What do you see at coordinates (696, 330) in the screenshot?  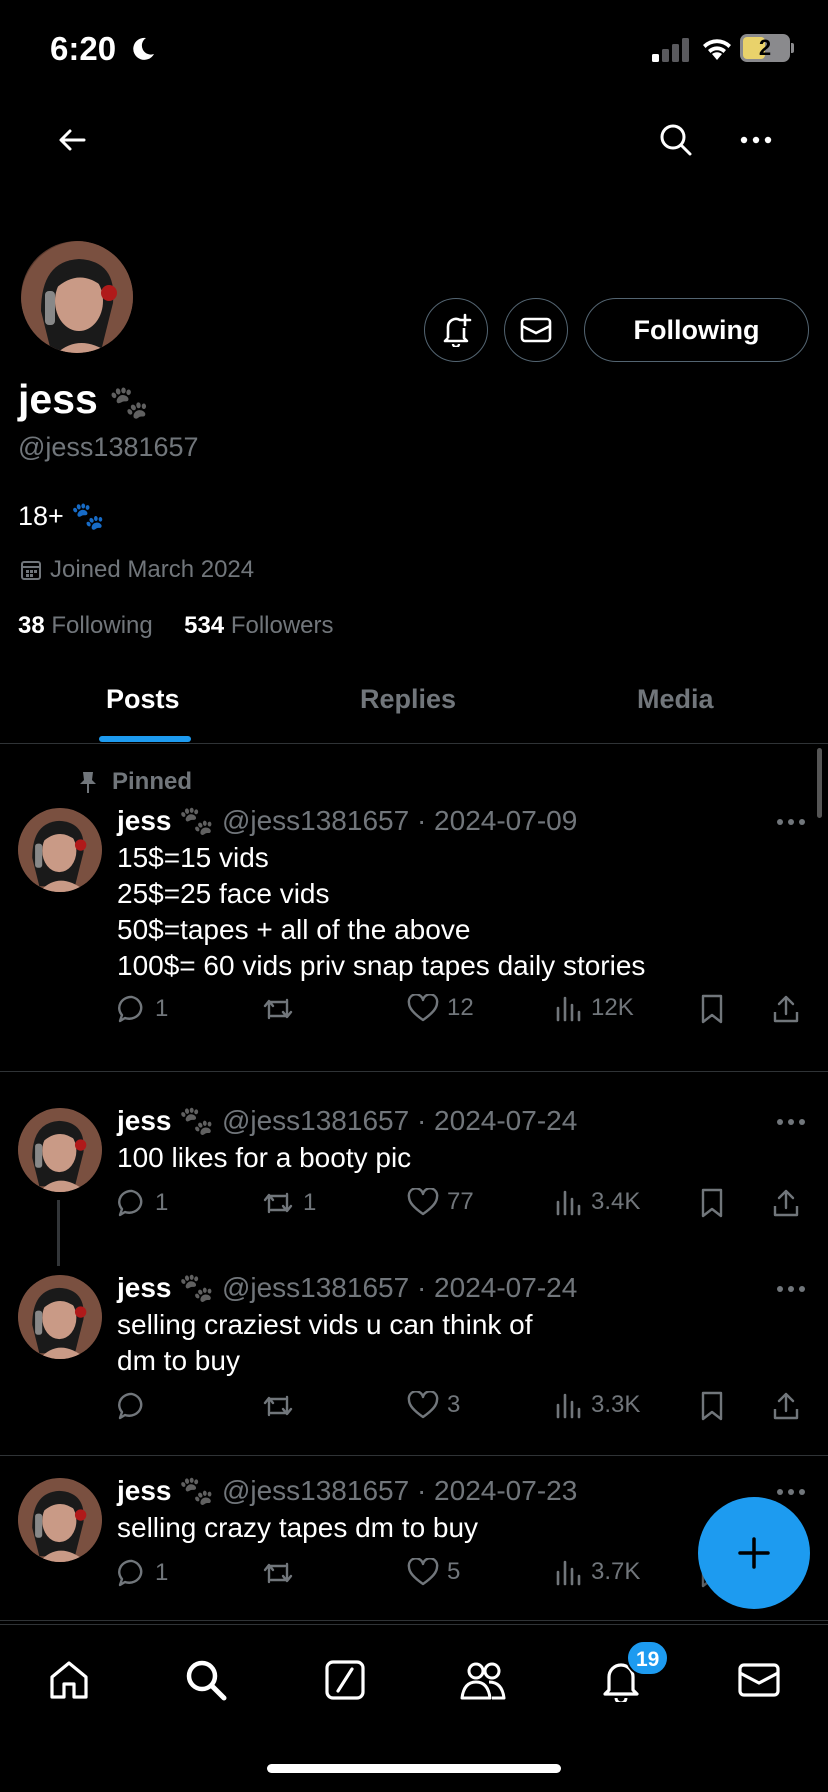 I see `following-button: Following` at bounding box center [696, 330].